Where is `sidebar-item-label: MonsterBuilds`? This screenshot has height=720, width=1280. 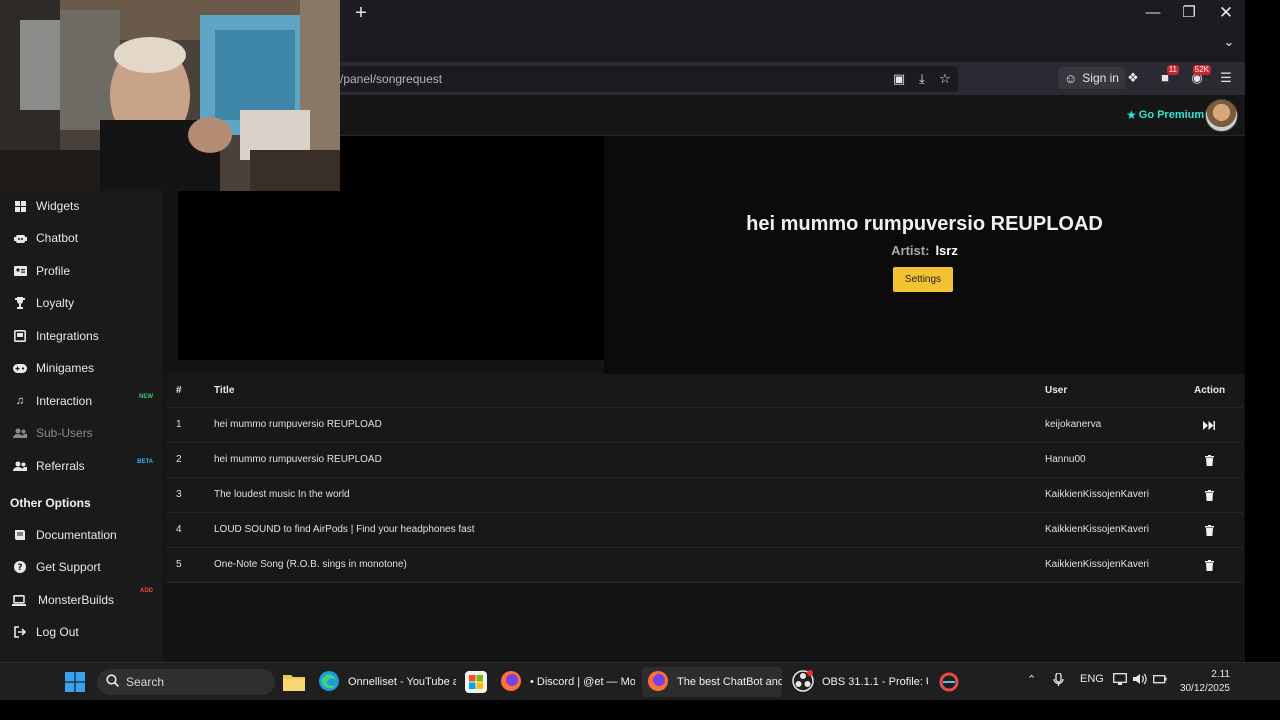 sidebar-item-label: MonsterBuilds is located at coordinates (76, 600).